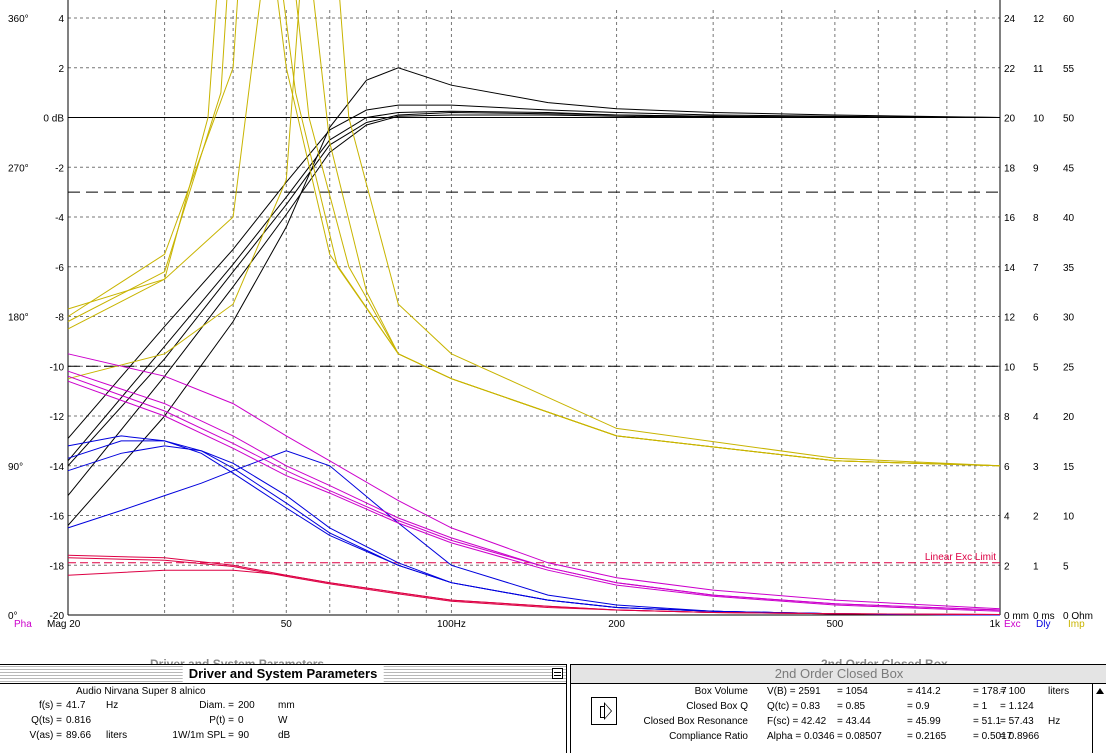 This screenshot has width=1106, height=753. Describe the element at coordinates (1010, 19) in the screenshot. I see `right-tick-label: 24` at that location.